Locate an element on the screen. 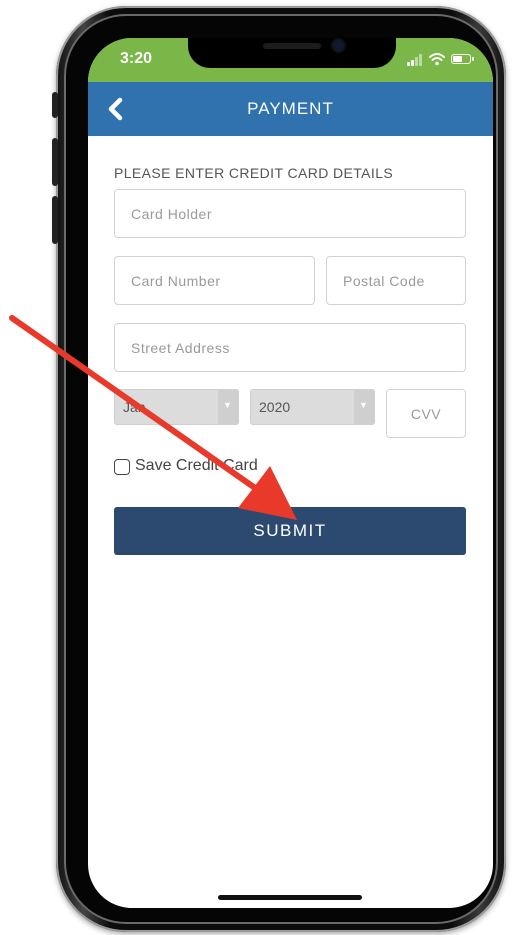 This screenshot has width=512, height=935. card-holder-input is located at coordinates (290, 213).